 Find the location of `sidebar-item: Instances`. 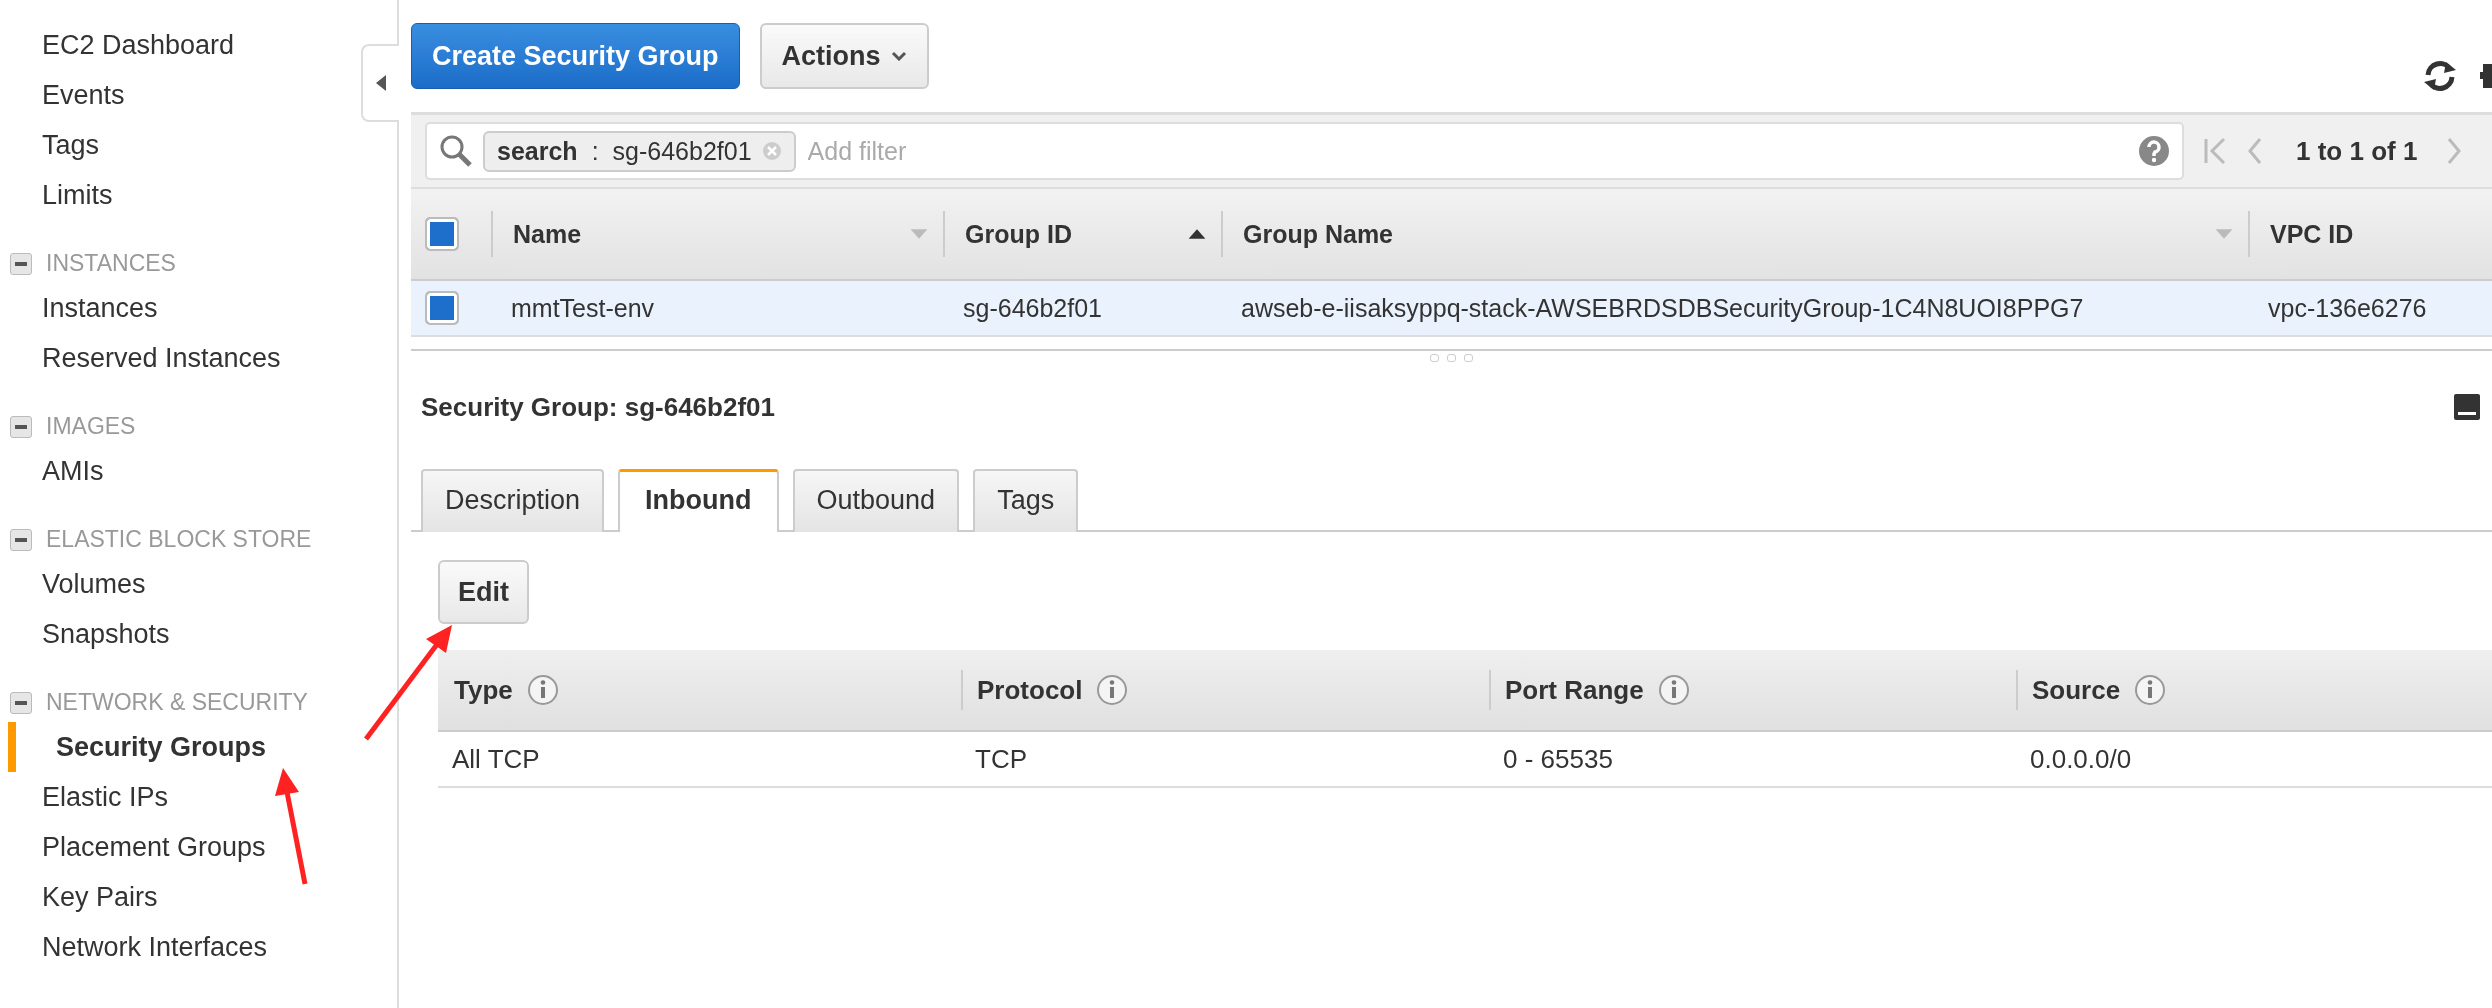

sidebar-item: Instances is located at coordinates (79, 308).